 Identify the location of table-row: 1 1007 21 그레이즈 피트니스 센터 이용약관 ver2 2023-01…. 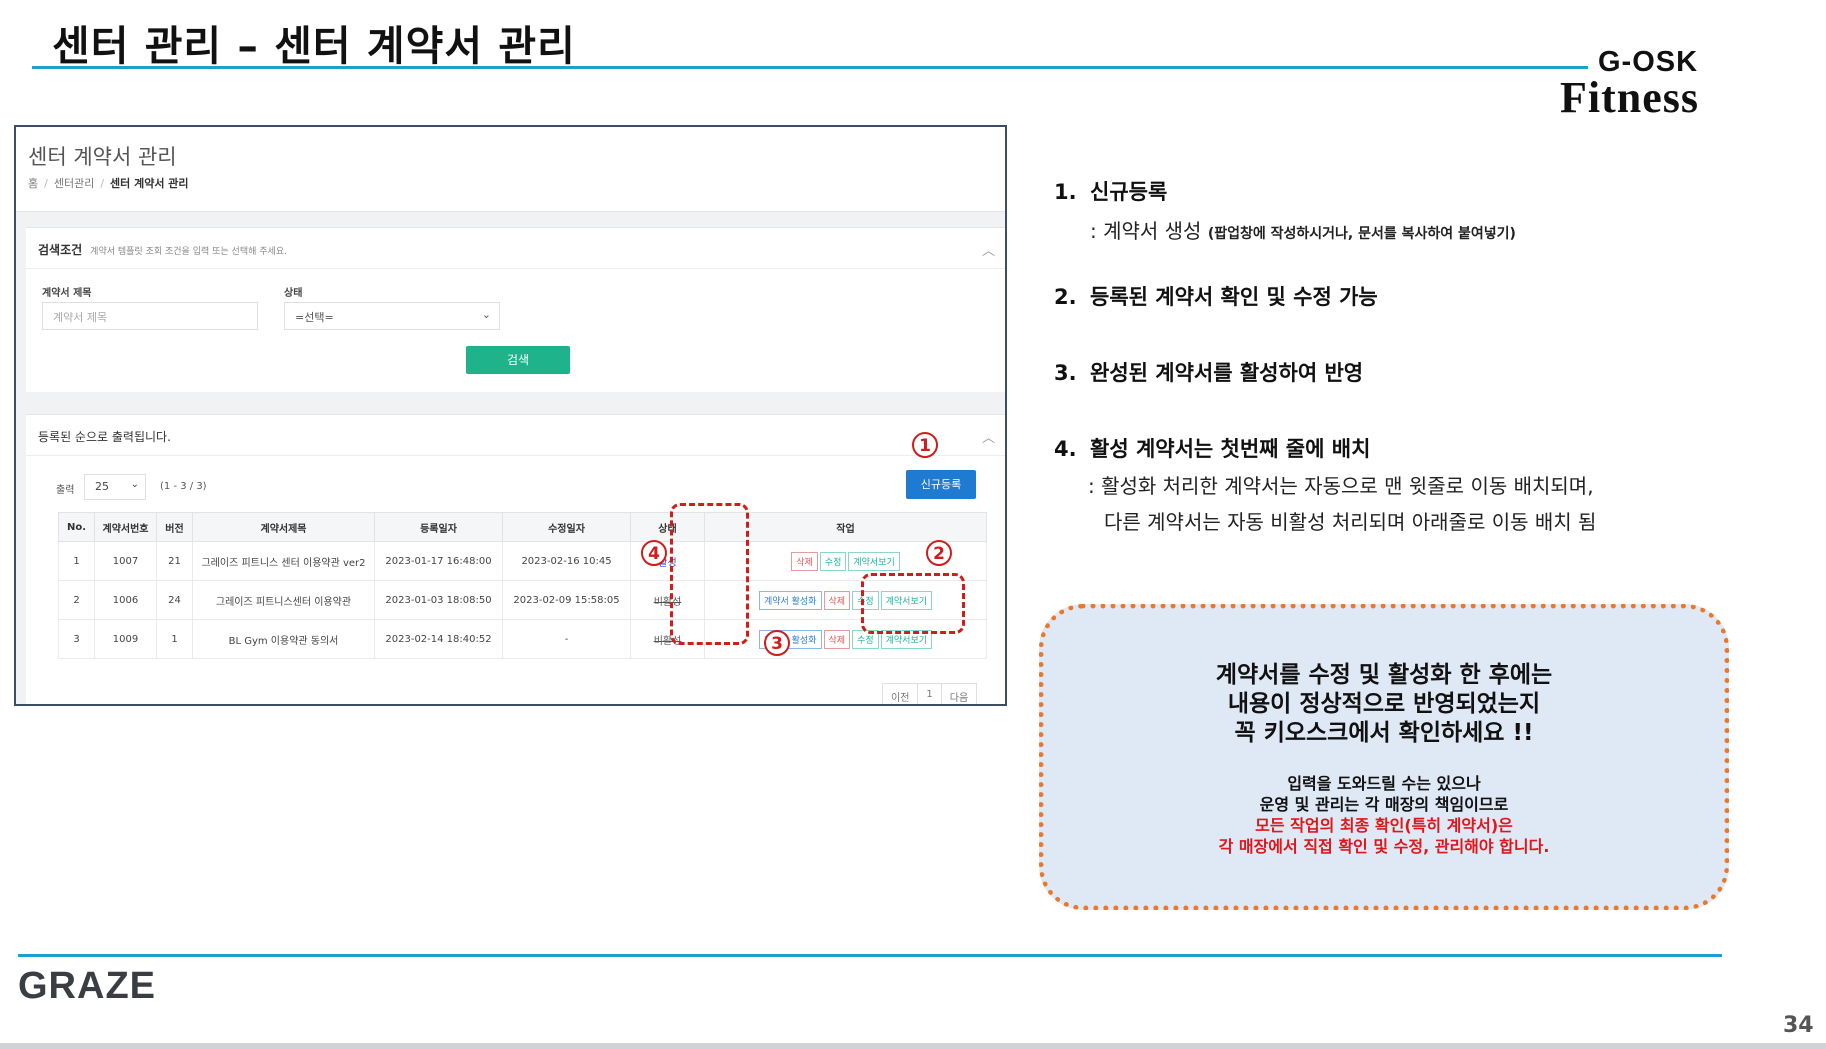
(522, 561).